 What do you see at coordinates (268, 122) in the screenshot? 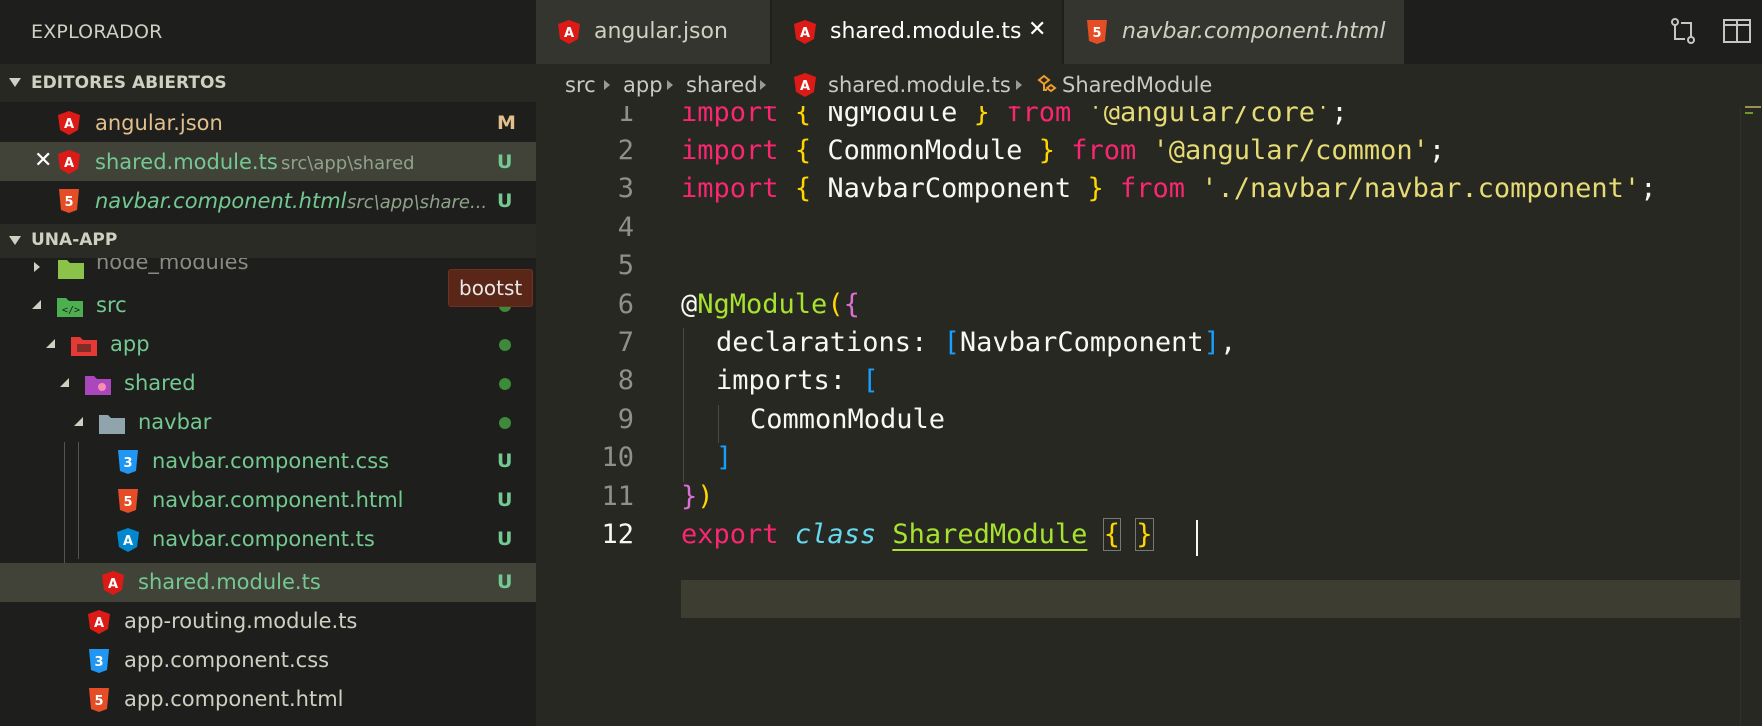
I see `open-editor-item: A angular.json M` at bounding box center [268, 122].